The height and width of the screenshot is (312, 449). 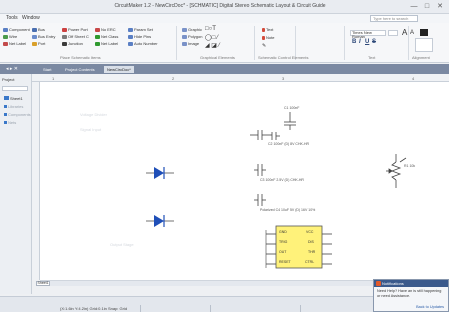 What do you see at coordinates (12, 18) in the screenshot?
I see `menu-tools: Tools` at bounding box center [12, 18].